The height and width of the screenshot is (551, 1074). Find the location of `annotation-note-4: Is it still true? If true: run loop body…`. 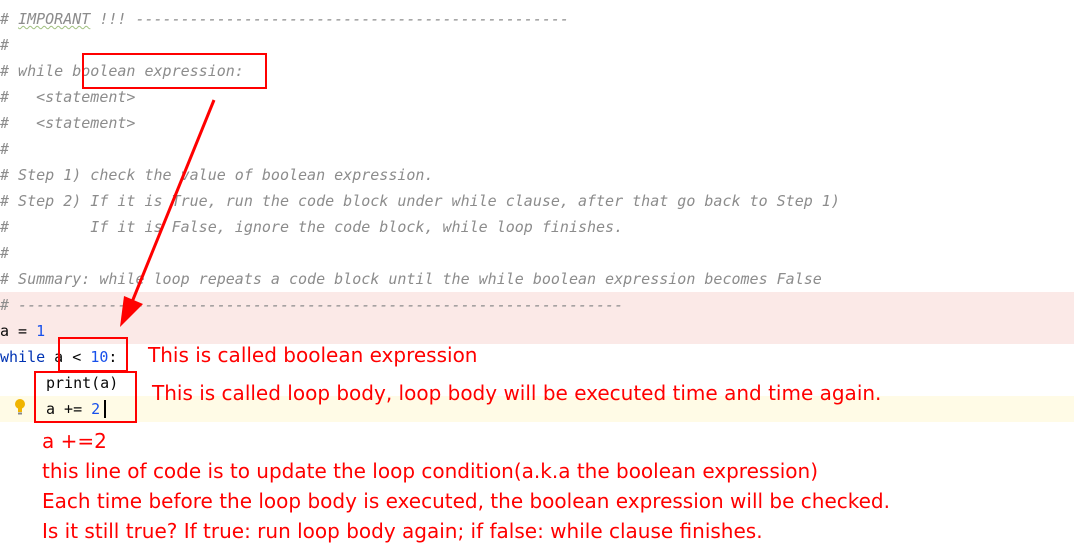

annotation-note-4: Is it still true? If true: run loop body… is located at coordinates (402, 531).